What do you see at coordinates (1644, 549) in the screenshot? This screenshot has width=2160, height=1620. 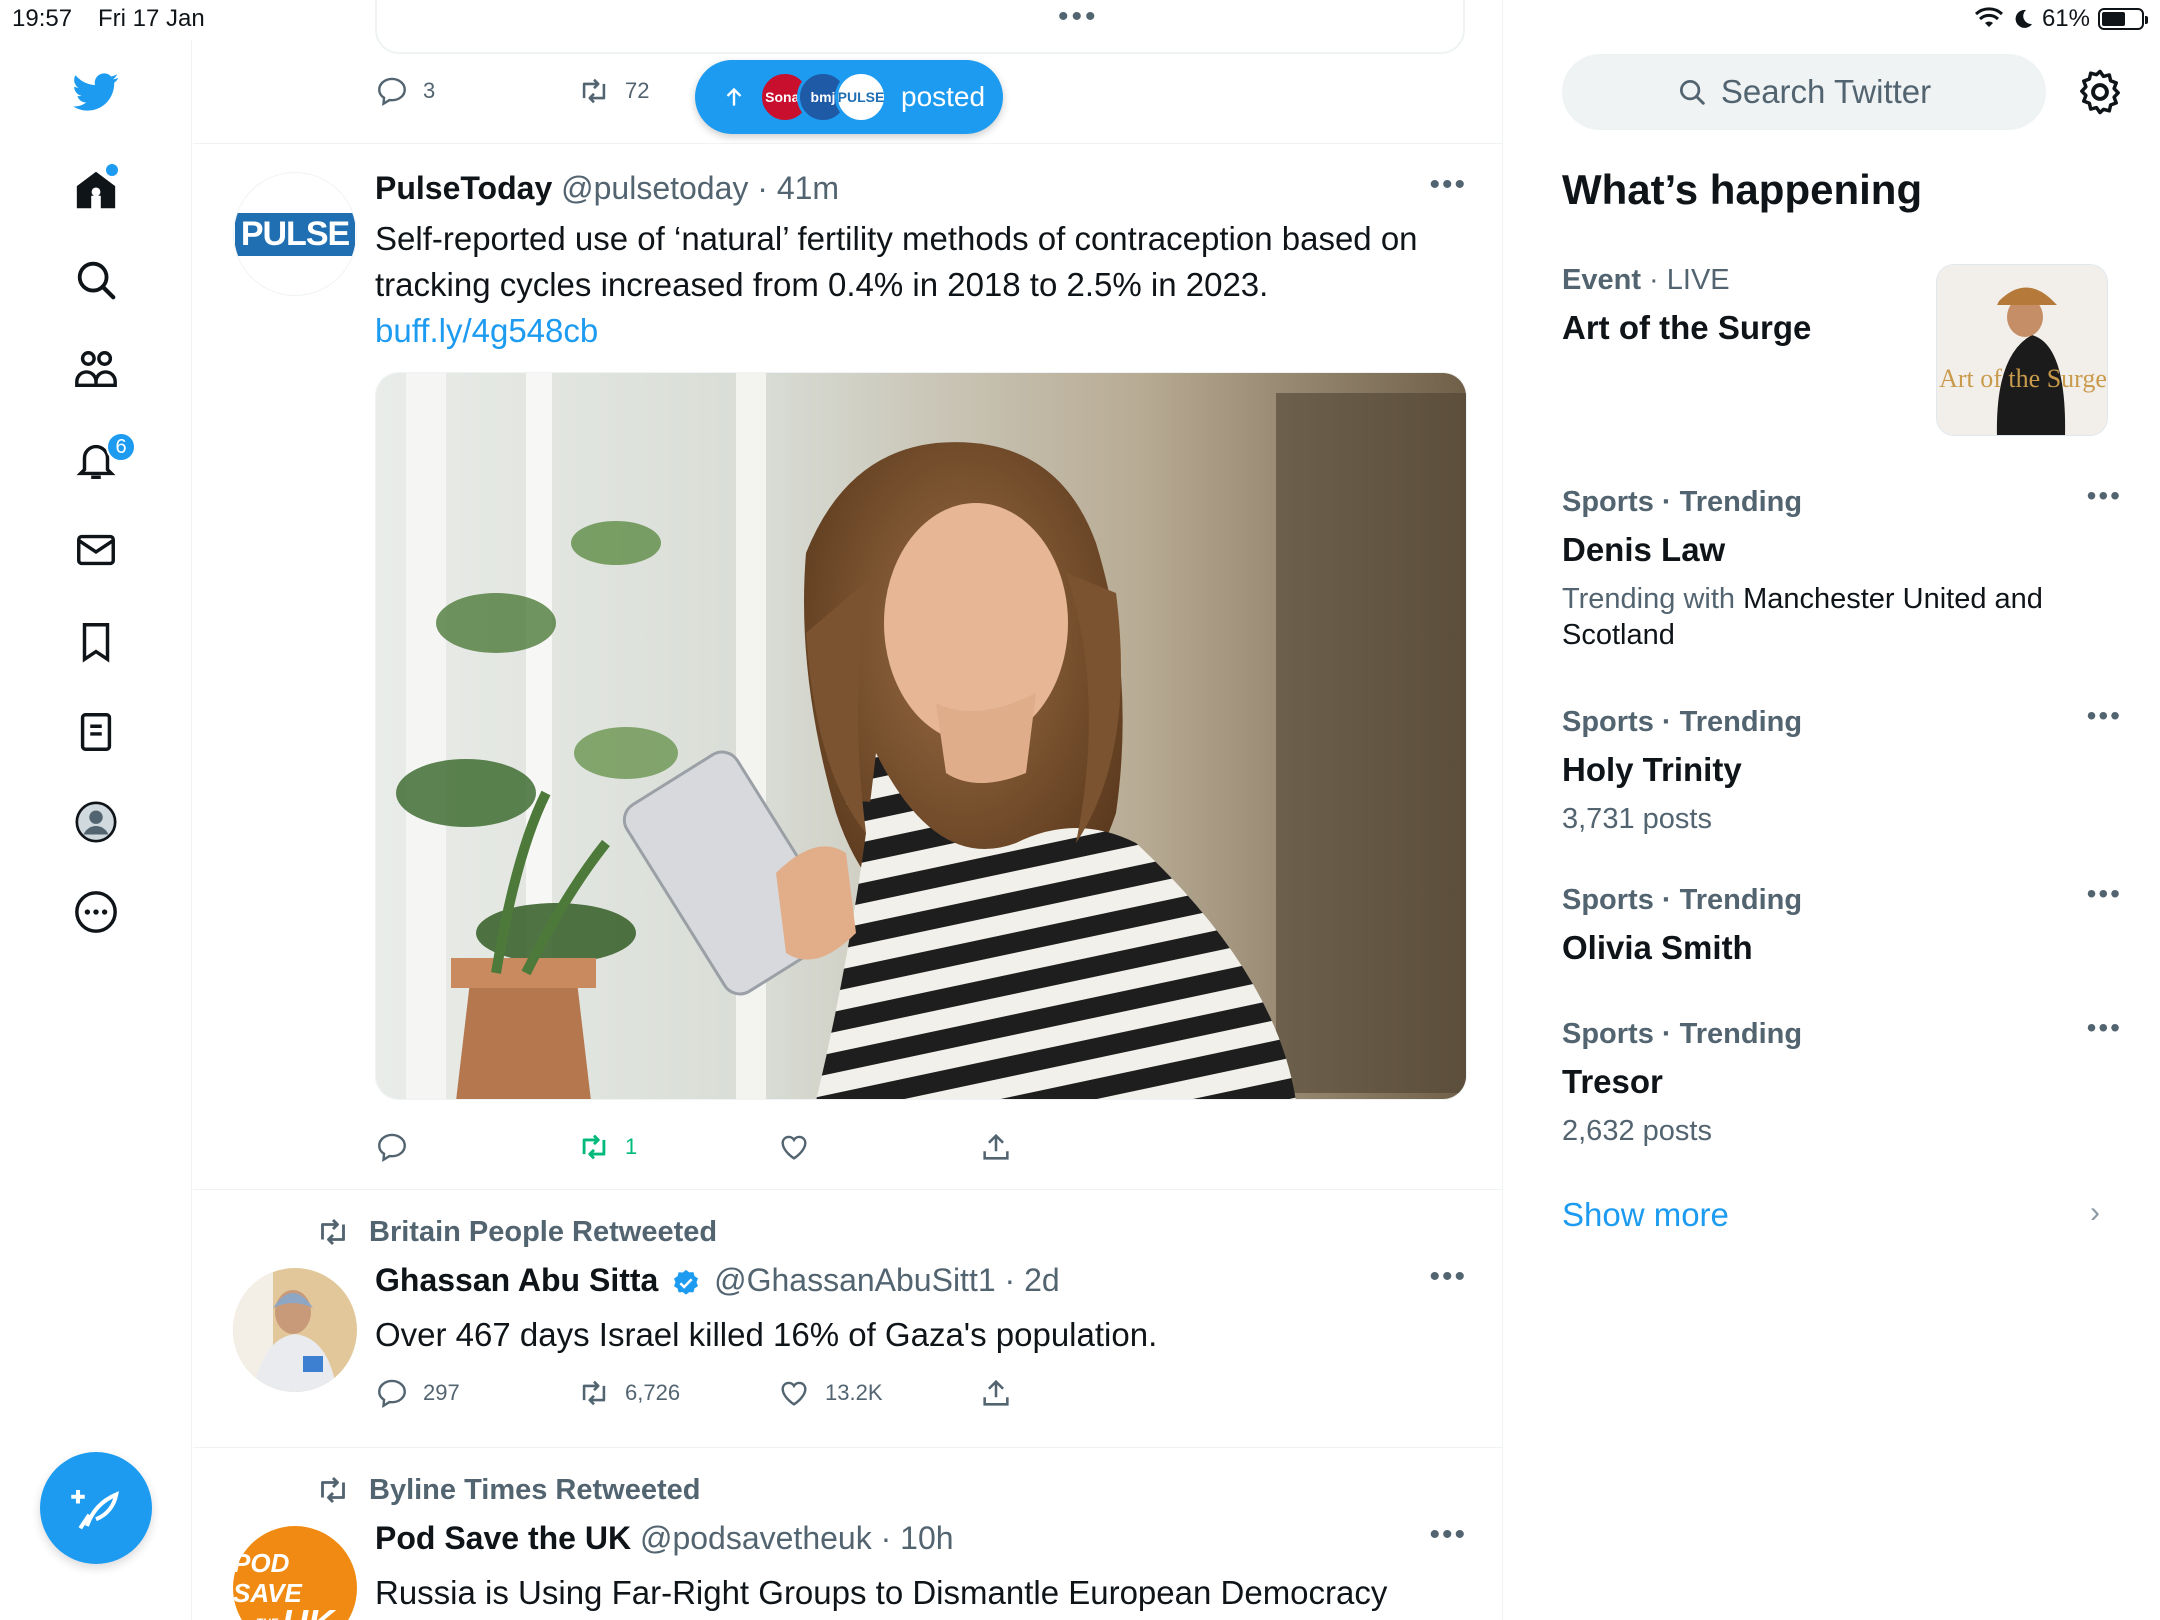 I see `trend-name: Denis Law` at bounding box center [1644, 549].